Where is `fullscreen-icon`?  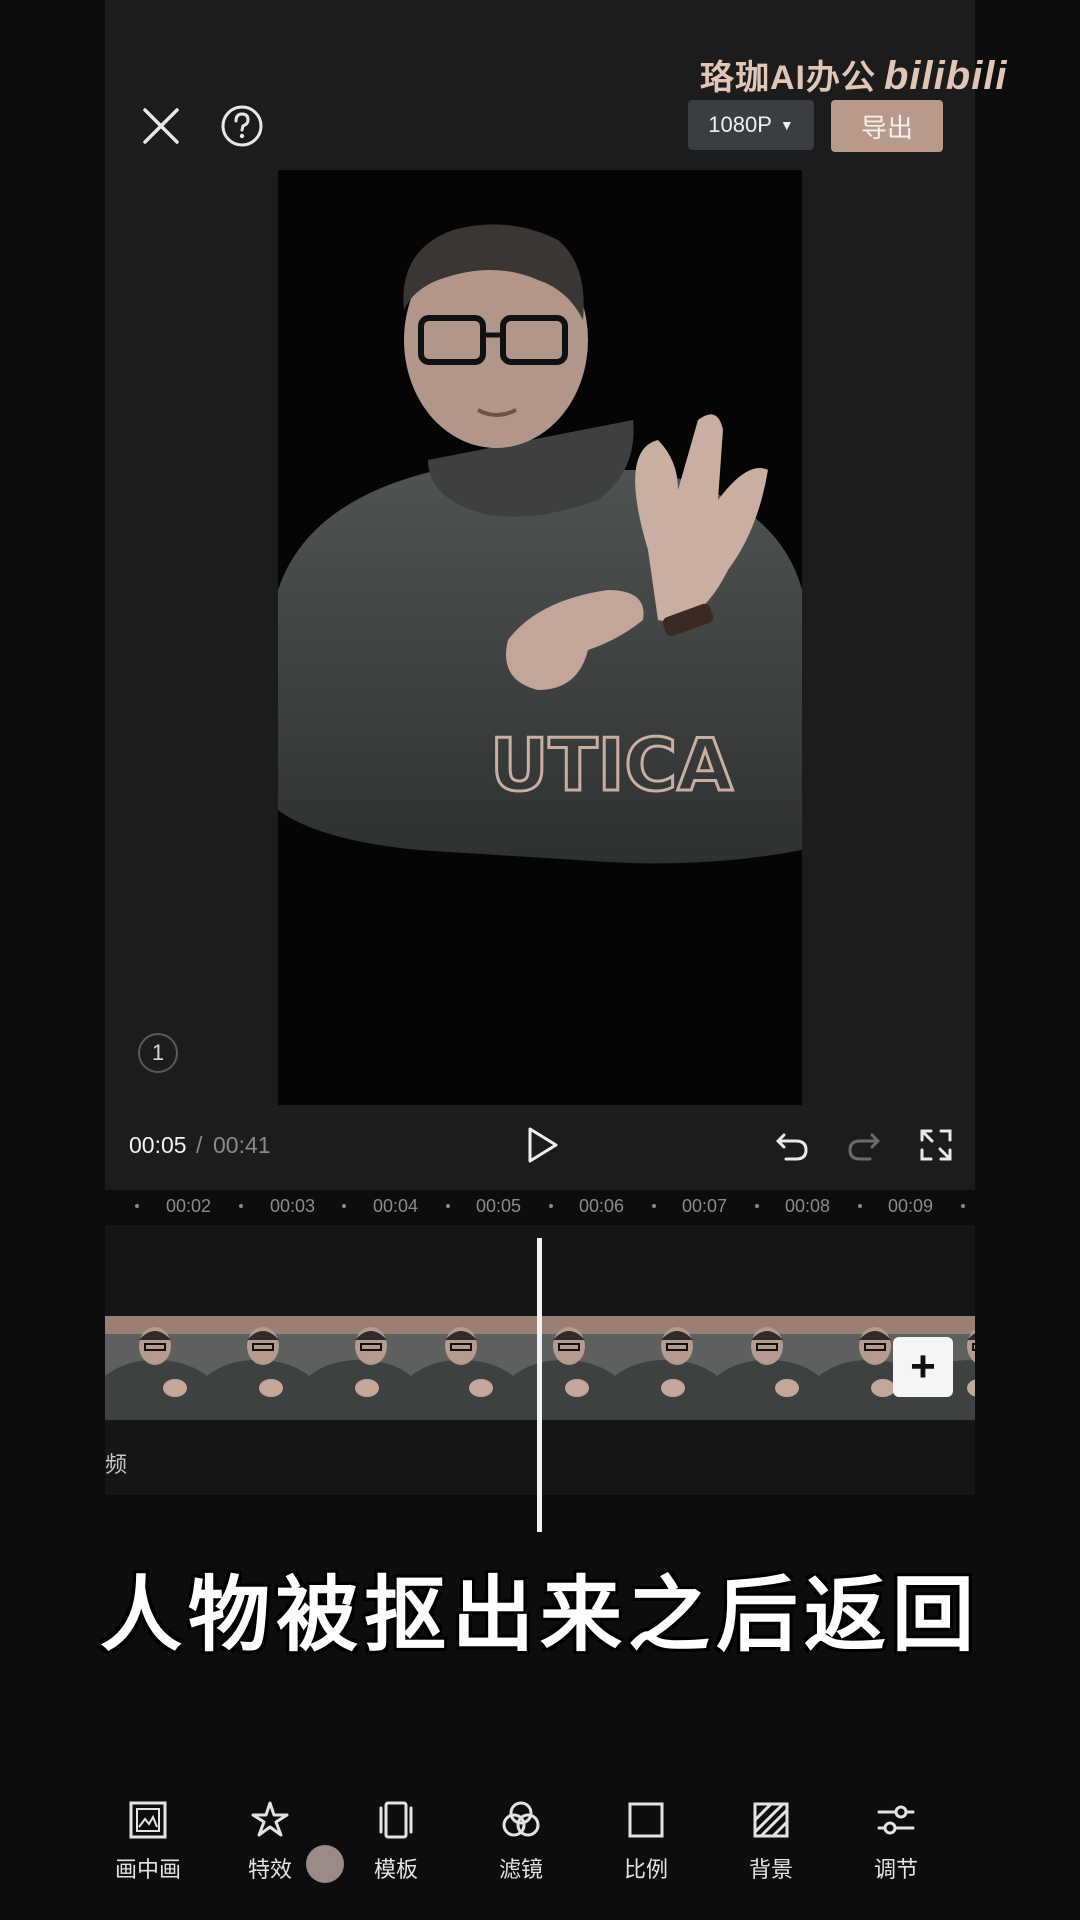
fullscreen-icon is located at coordinates (936, 1145).